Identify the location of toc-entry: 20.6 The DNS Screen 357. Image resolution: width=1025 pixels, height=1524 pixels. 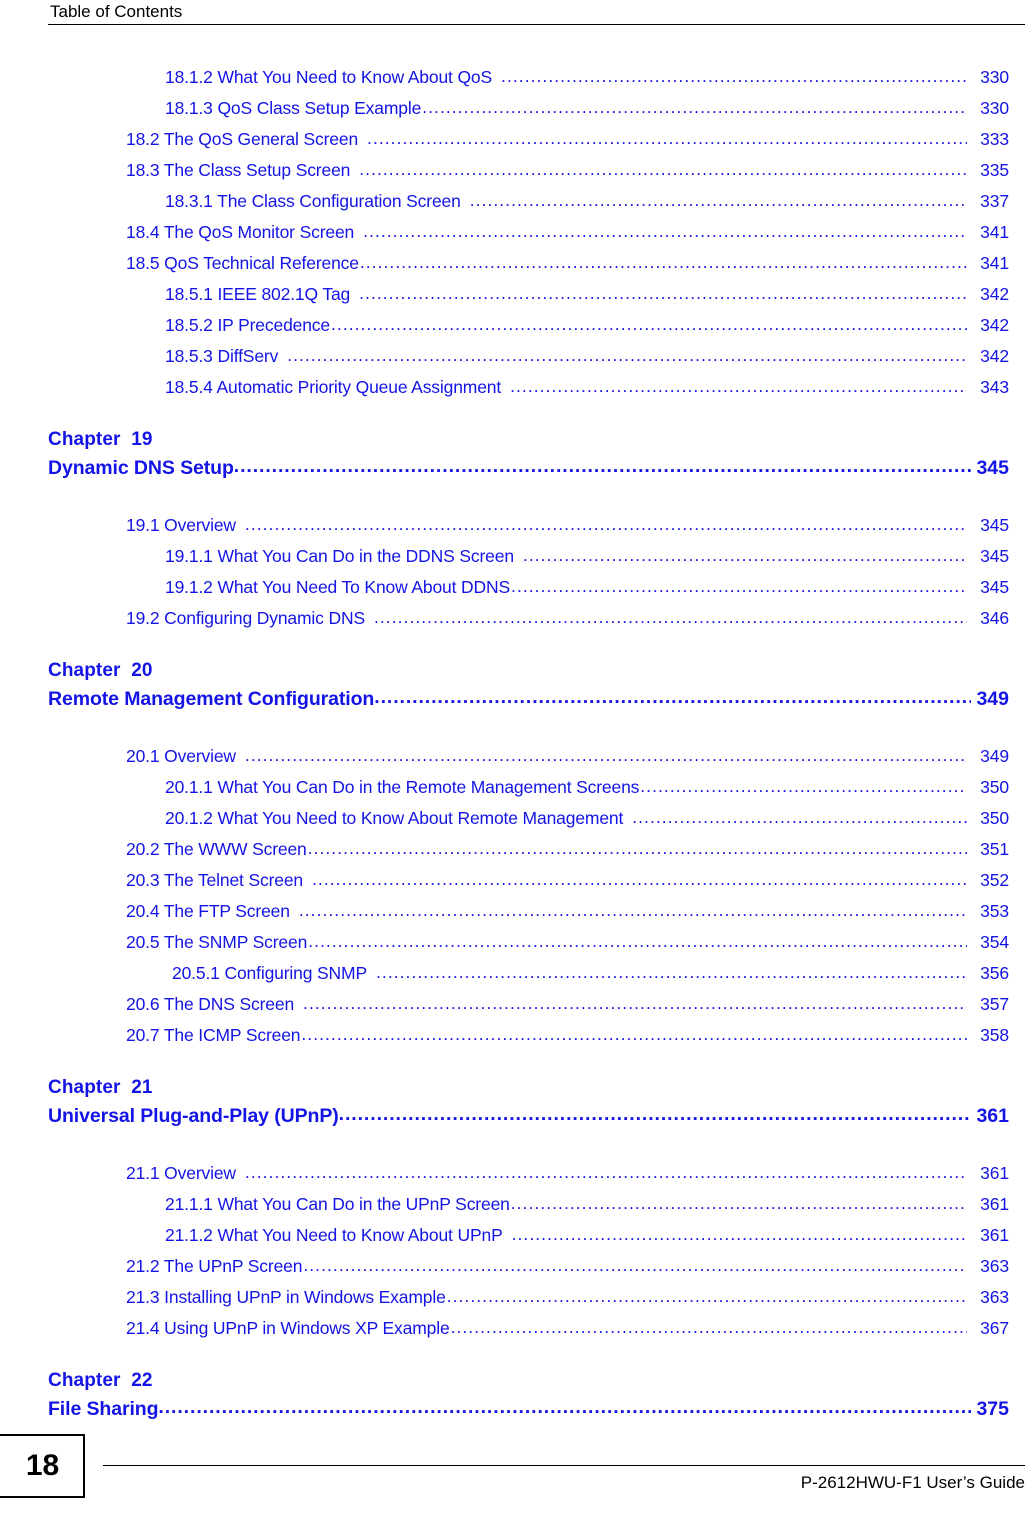
(512, 1004).